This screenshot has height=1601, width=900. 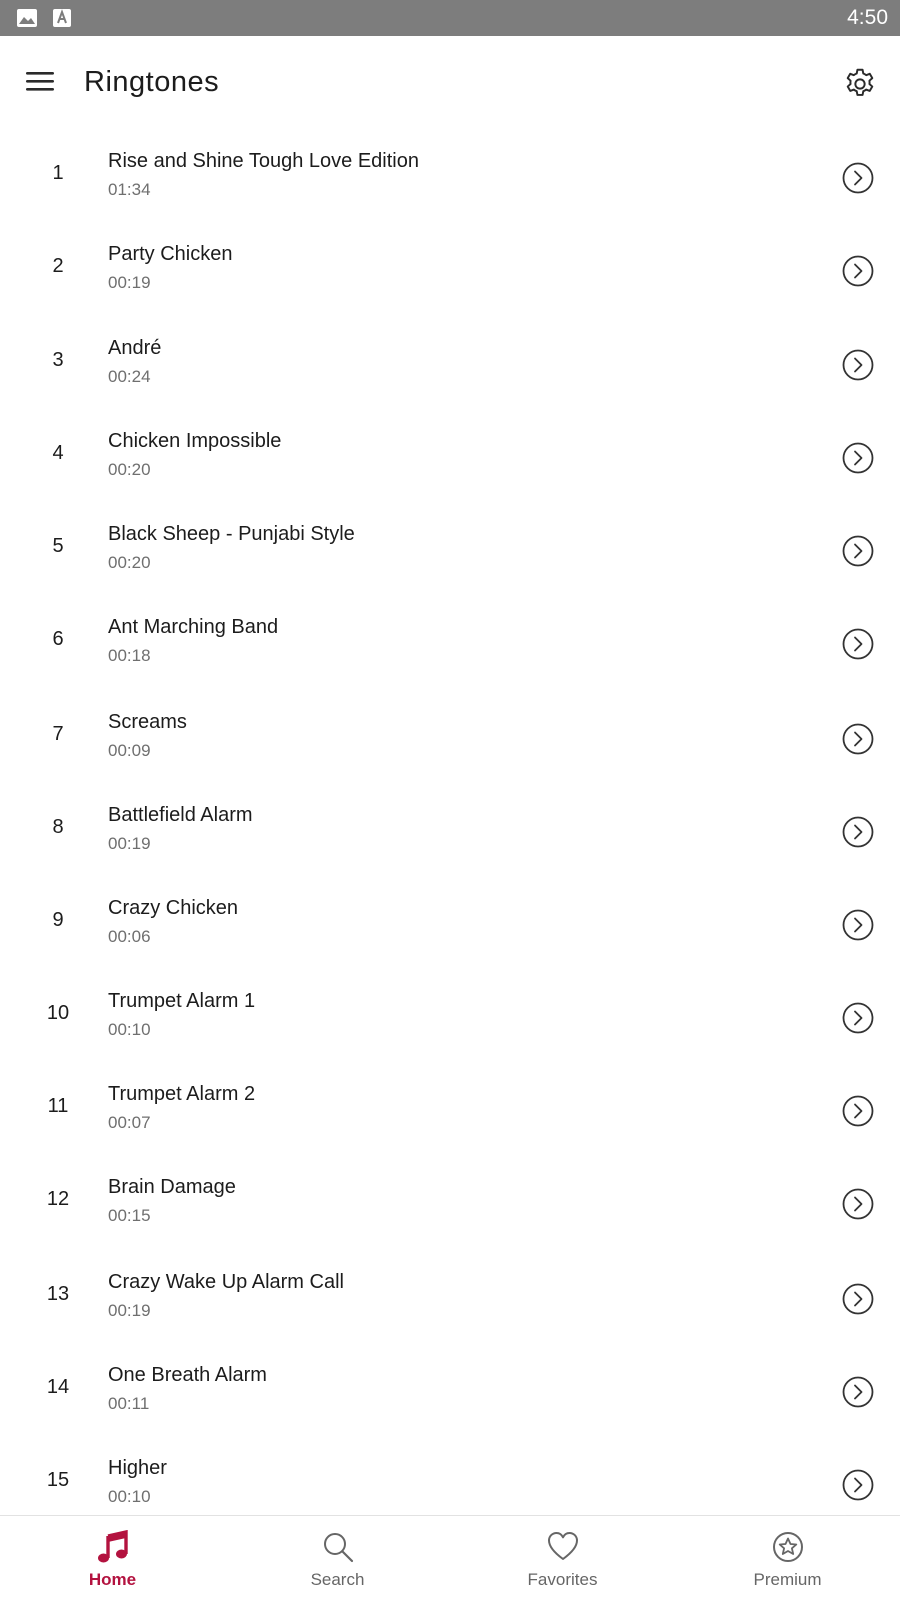 What do you see at coordinates (170, 254) in the screenshot?
I see `ringtone-title: Party Chicken` at bounding box center [170, 254].